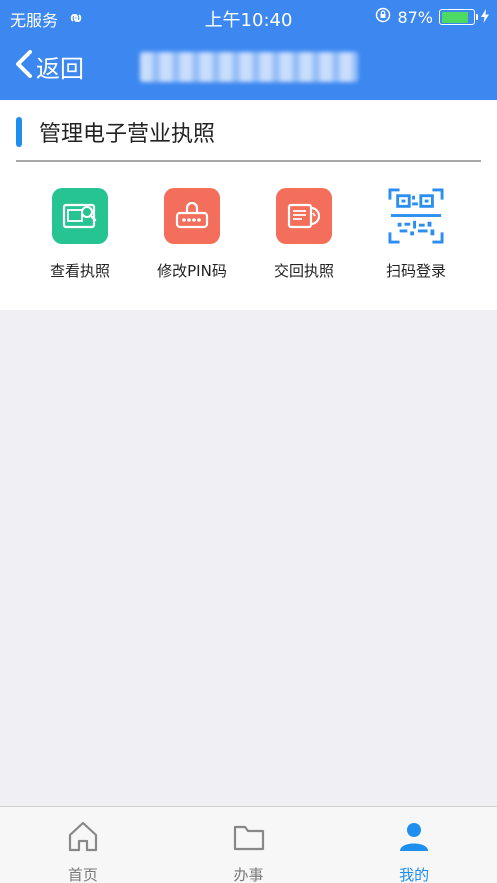  I want to click on orientation-lock-icon, so click(383, 17).